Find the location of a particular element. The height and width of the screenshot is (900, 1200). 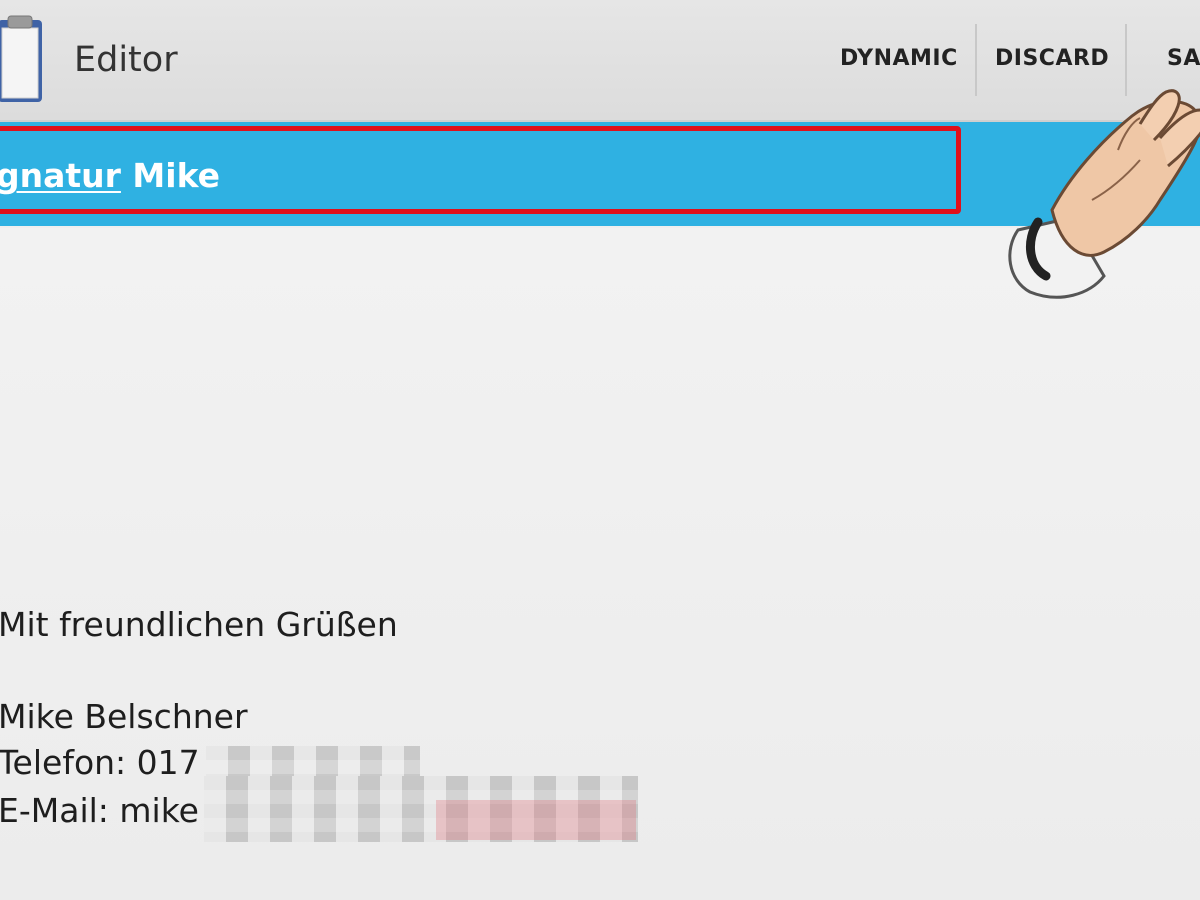

subject-underlined-word: gnatur is located at coordinates (60, 175).